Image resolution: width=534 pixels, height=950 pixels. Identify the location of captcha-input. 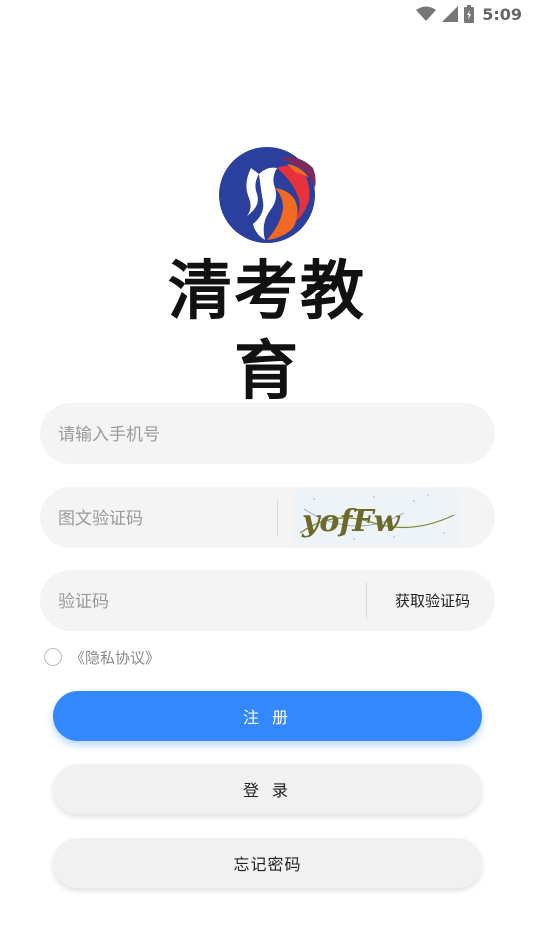
(168, 518).